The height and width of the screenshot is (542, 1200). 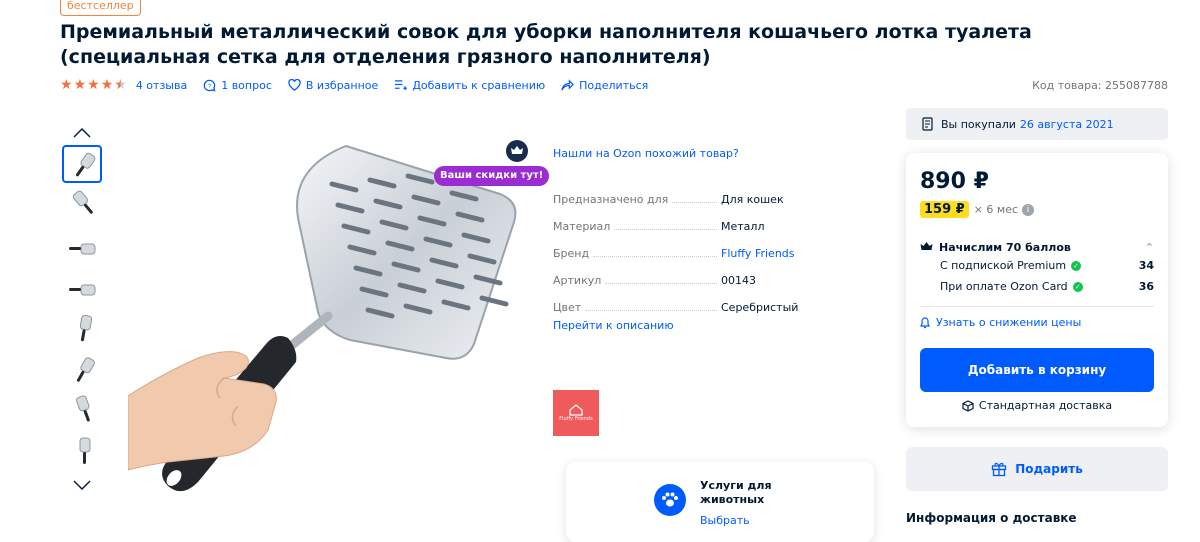 What do you see at coordinates (996, 209) in the screenshot?
I see `installment-term: × 6 мес` at bounding box center [996, 209].